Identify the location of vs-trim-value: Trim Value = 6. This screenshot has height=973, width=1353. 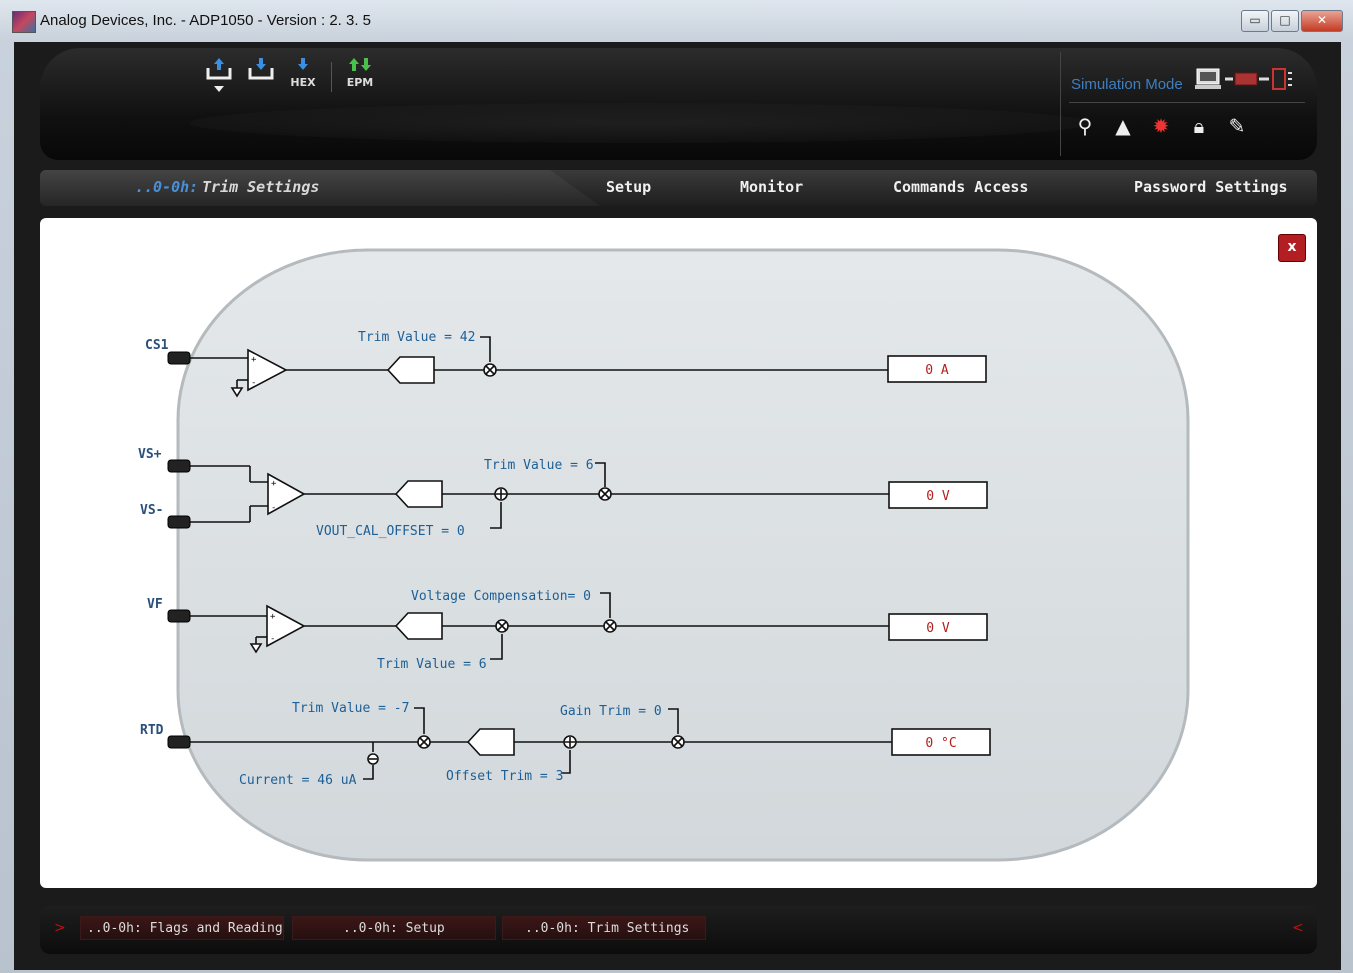
(539, 465).